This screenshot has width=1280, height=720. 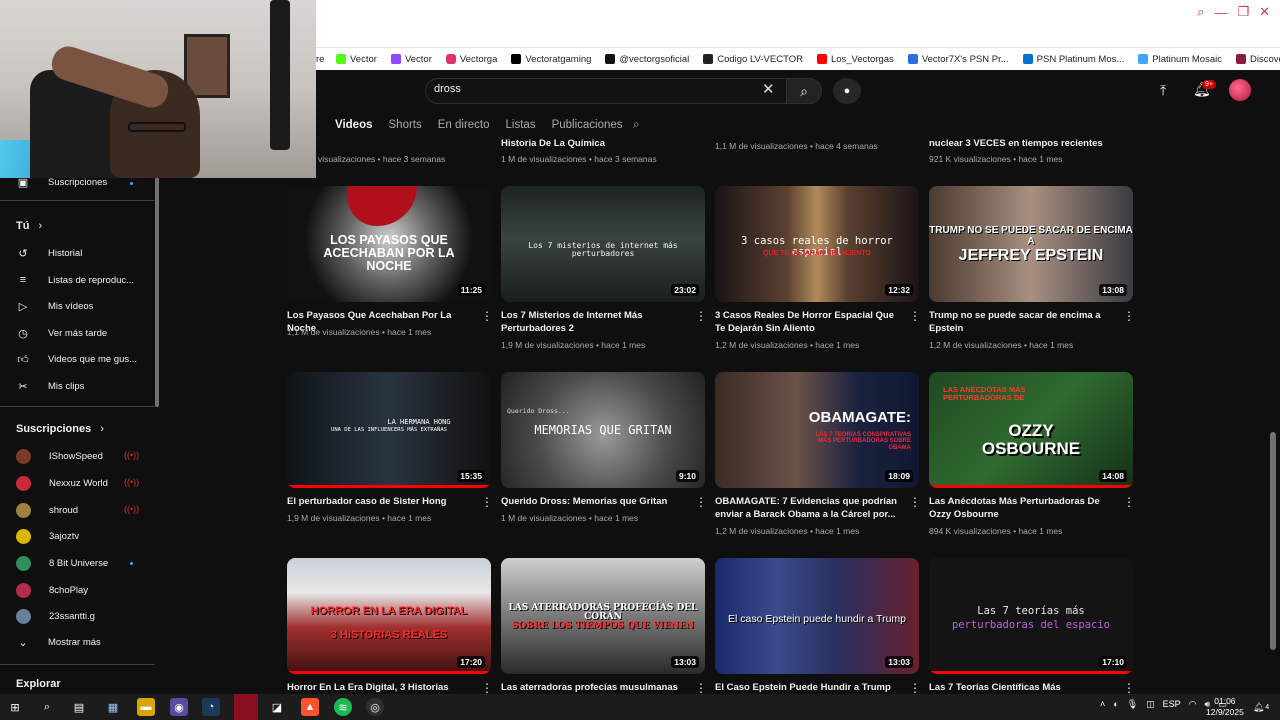 I want to click on sidebar-channel: Nexxuz World, so click(x=62, y=483).